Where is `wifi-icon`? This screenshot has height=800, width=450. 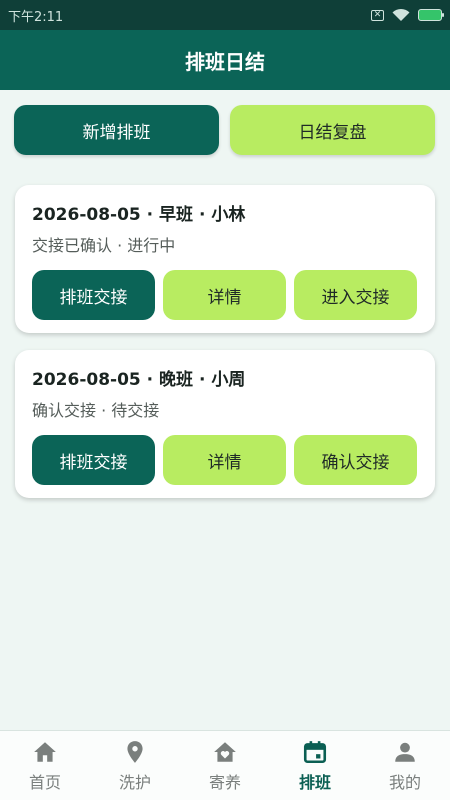
wifi-icon is located at coordinates (401, 14).